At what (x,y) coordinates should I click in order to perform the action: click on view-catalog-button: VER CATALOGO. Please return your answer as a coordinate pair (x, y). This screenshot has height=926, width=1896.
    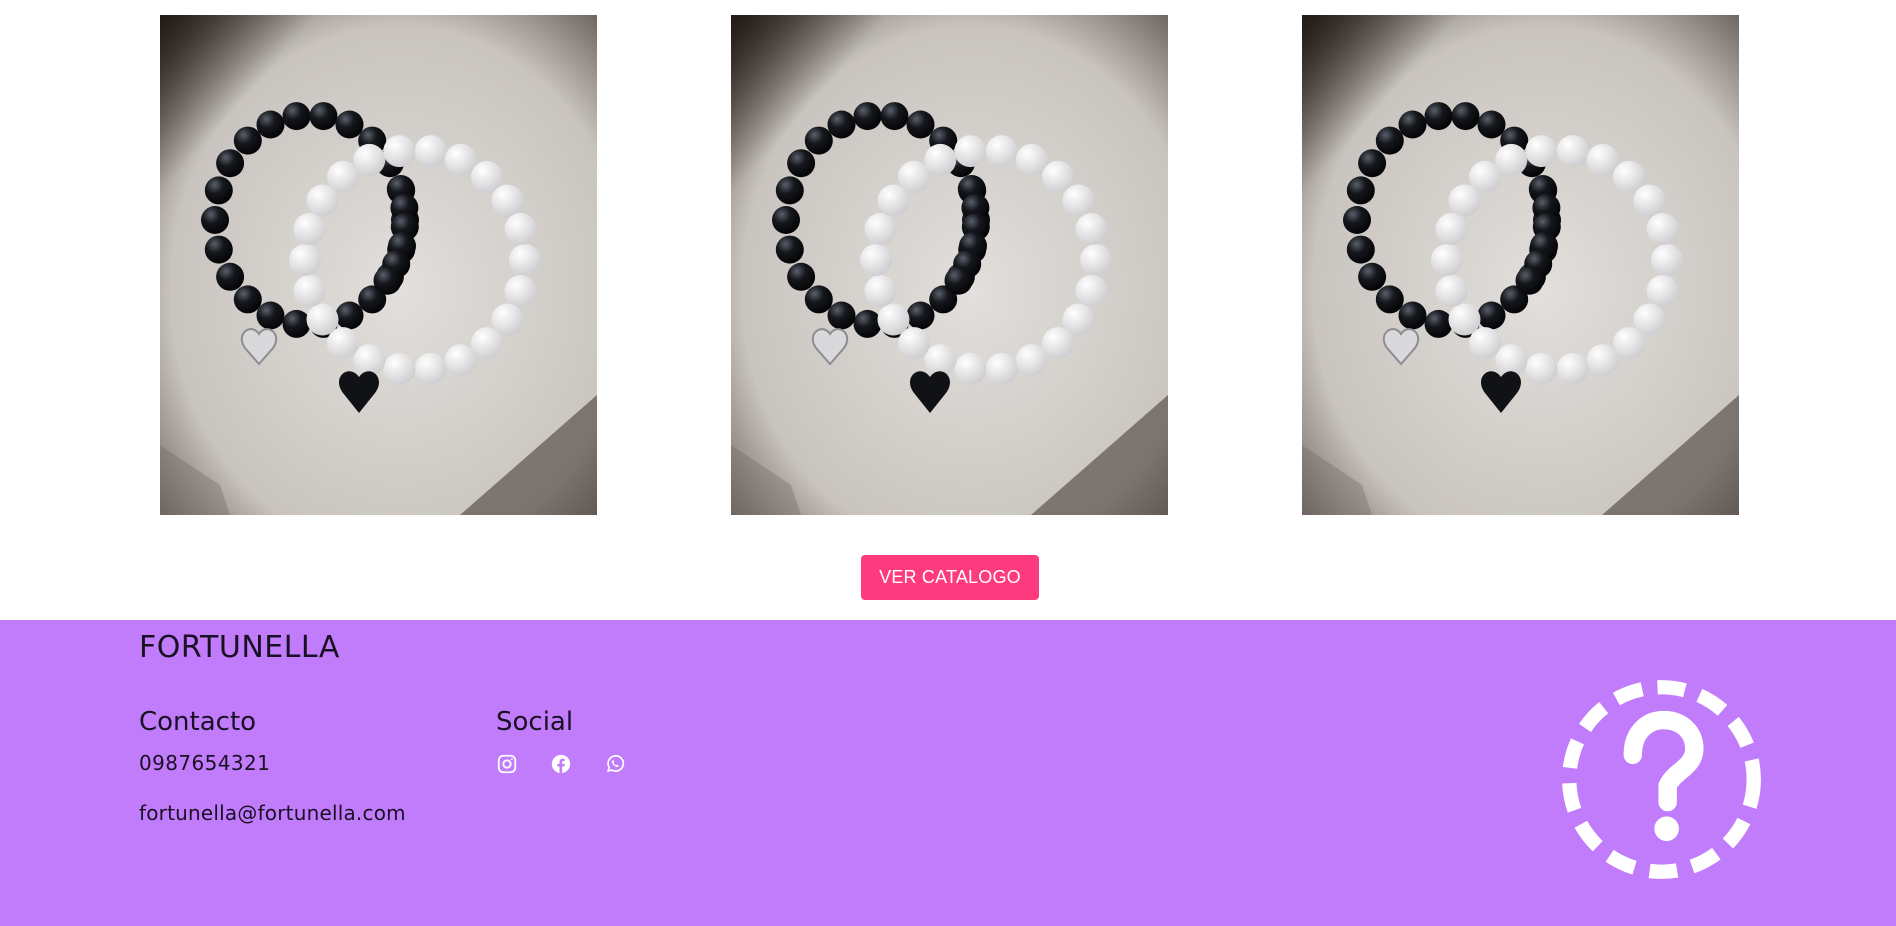
    Looking at the image, I should click on (950, 577).